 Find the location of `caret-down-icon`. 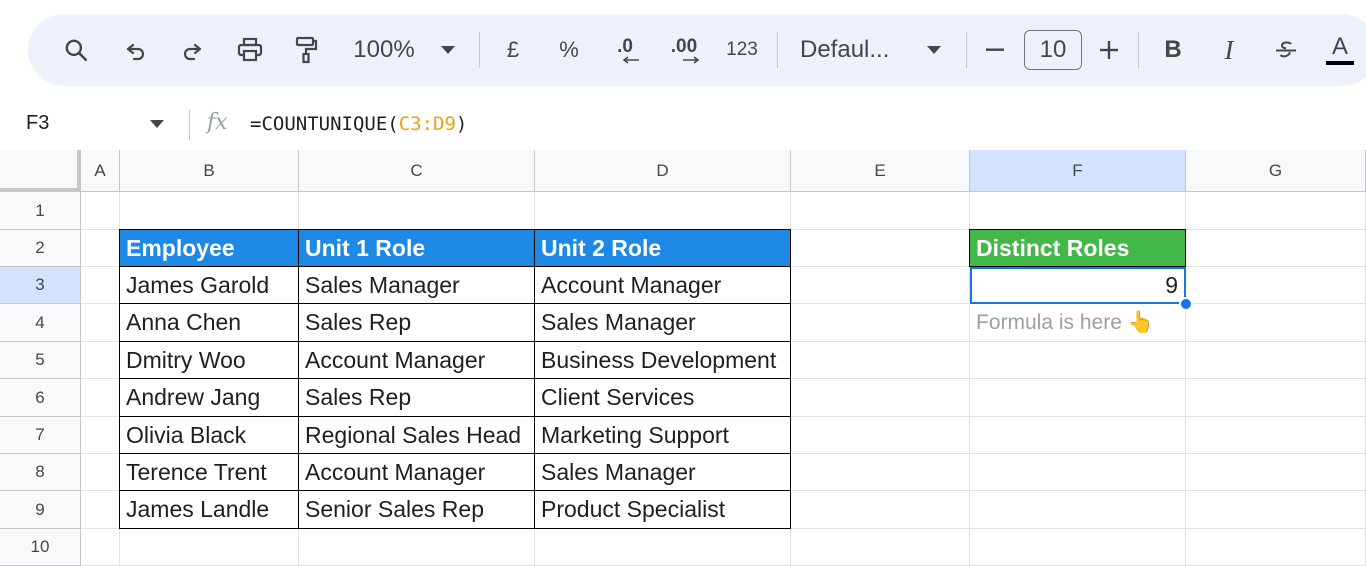

caret-down-icon is located at coordinates (157, 124).